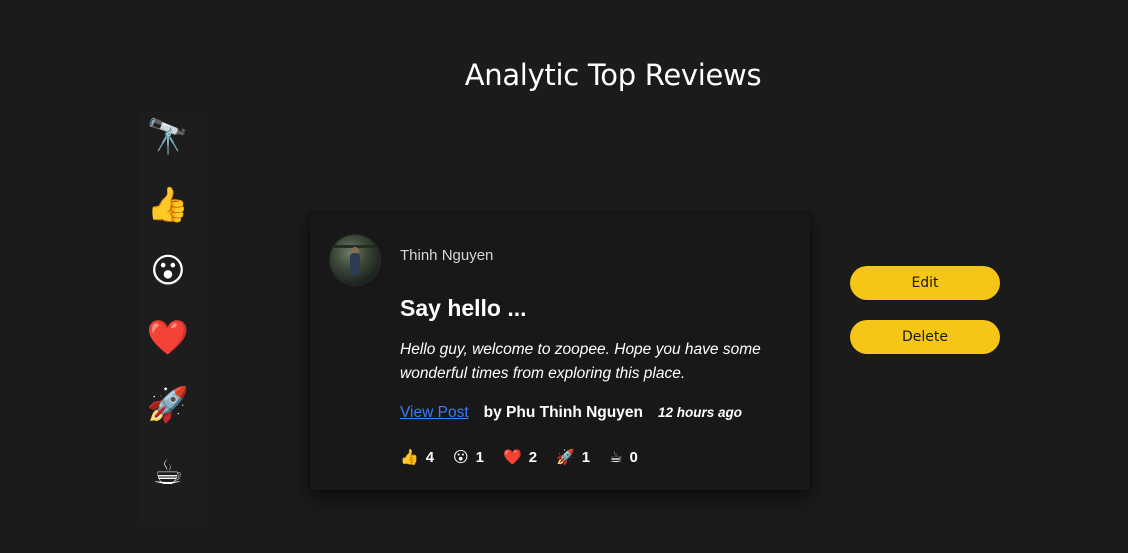 Image resolution: width=1128 pixels, height=553 pixels. What do you see at coordinates (563, 412) in the screenshot?
I see `post-author: by Phu Thinh Nguyen` at bounding box center [563, 412].